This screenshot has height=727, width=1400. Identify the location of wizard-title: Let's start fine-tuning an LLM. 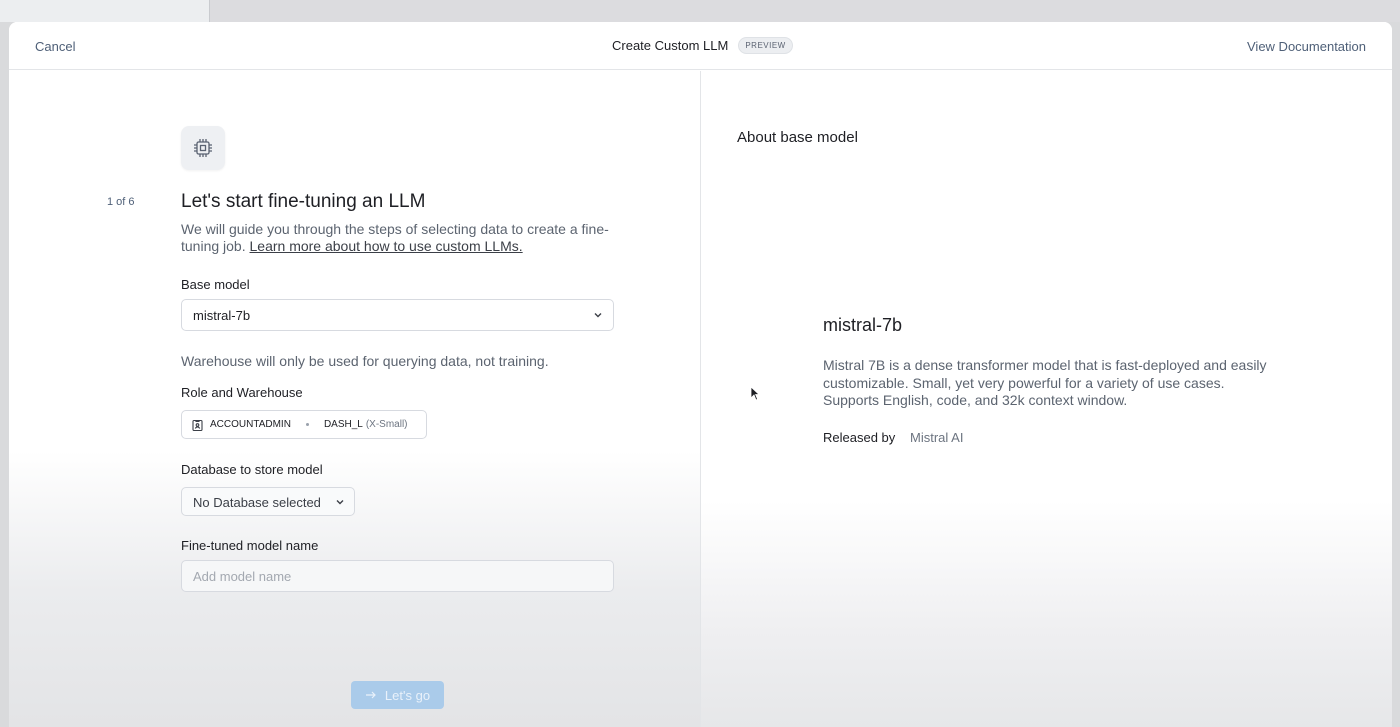
(303, 201).